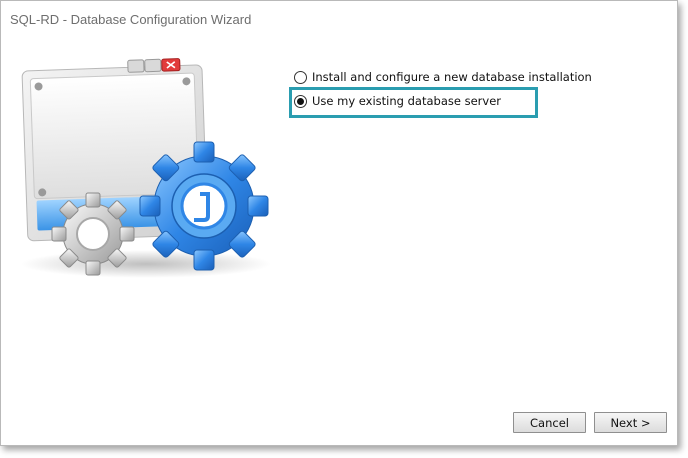  What do you see at coordinates (300, 77) in the screenshot?
I see `radio-install-new` at bounding box center [300, 77].